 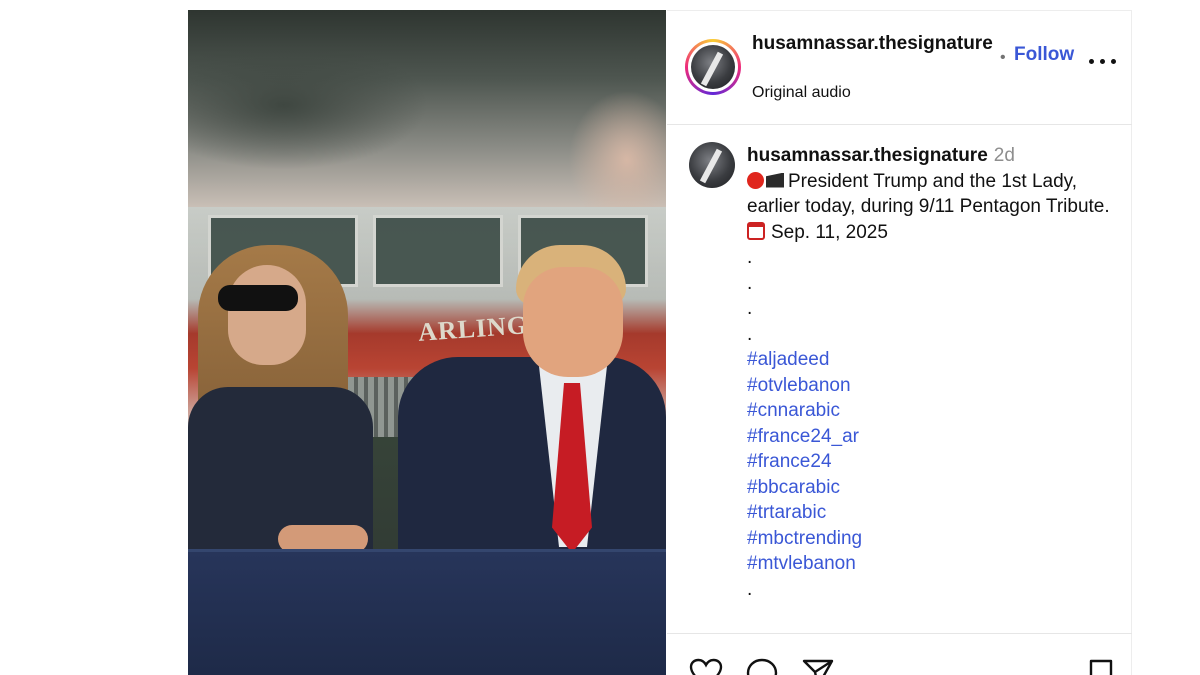 What do you see at coordinates (712, 165) in the screenshot?
I see `caption-avatar` at bounding box center [712, 165].